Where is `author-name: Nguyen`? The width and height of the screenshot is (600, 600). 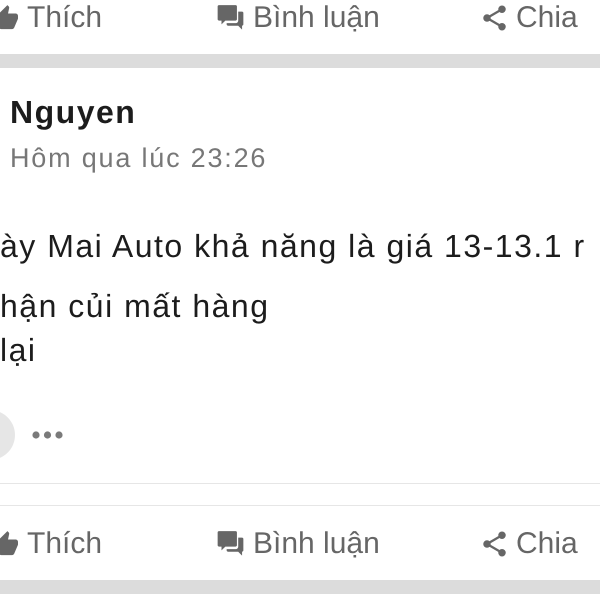 author-name: Nguyen is located at coordinates (73, 112).